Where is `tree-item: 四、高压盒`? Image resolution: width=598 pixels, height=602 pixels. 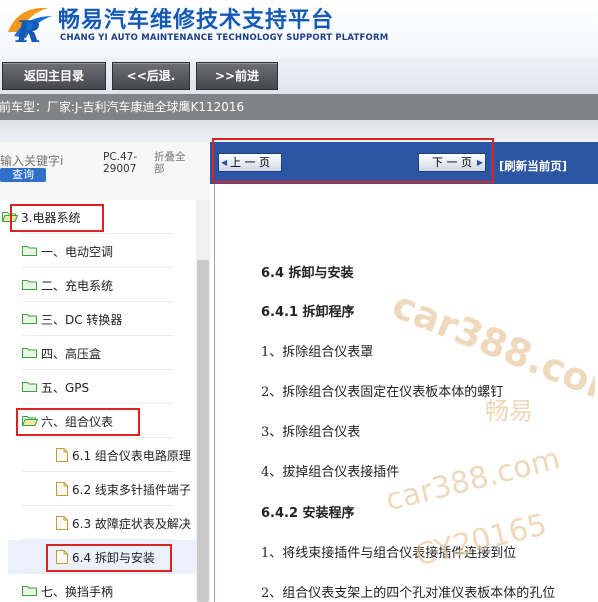
tree-item: 四、高压盒 is located at coordinates (98, 353).